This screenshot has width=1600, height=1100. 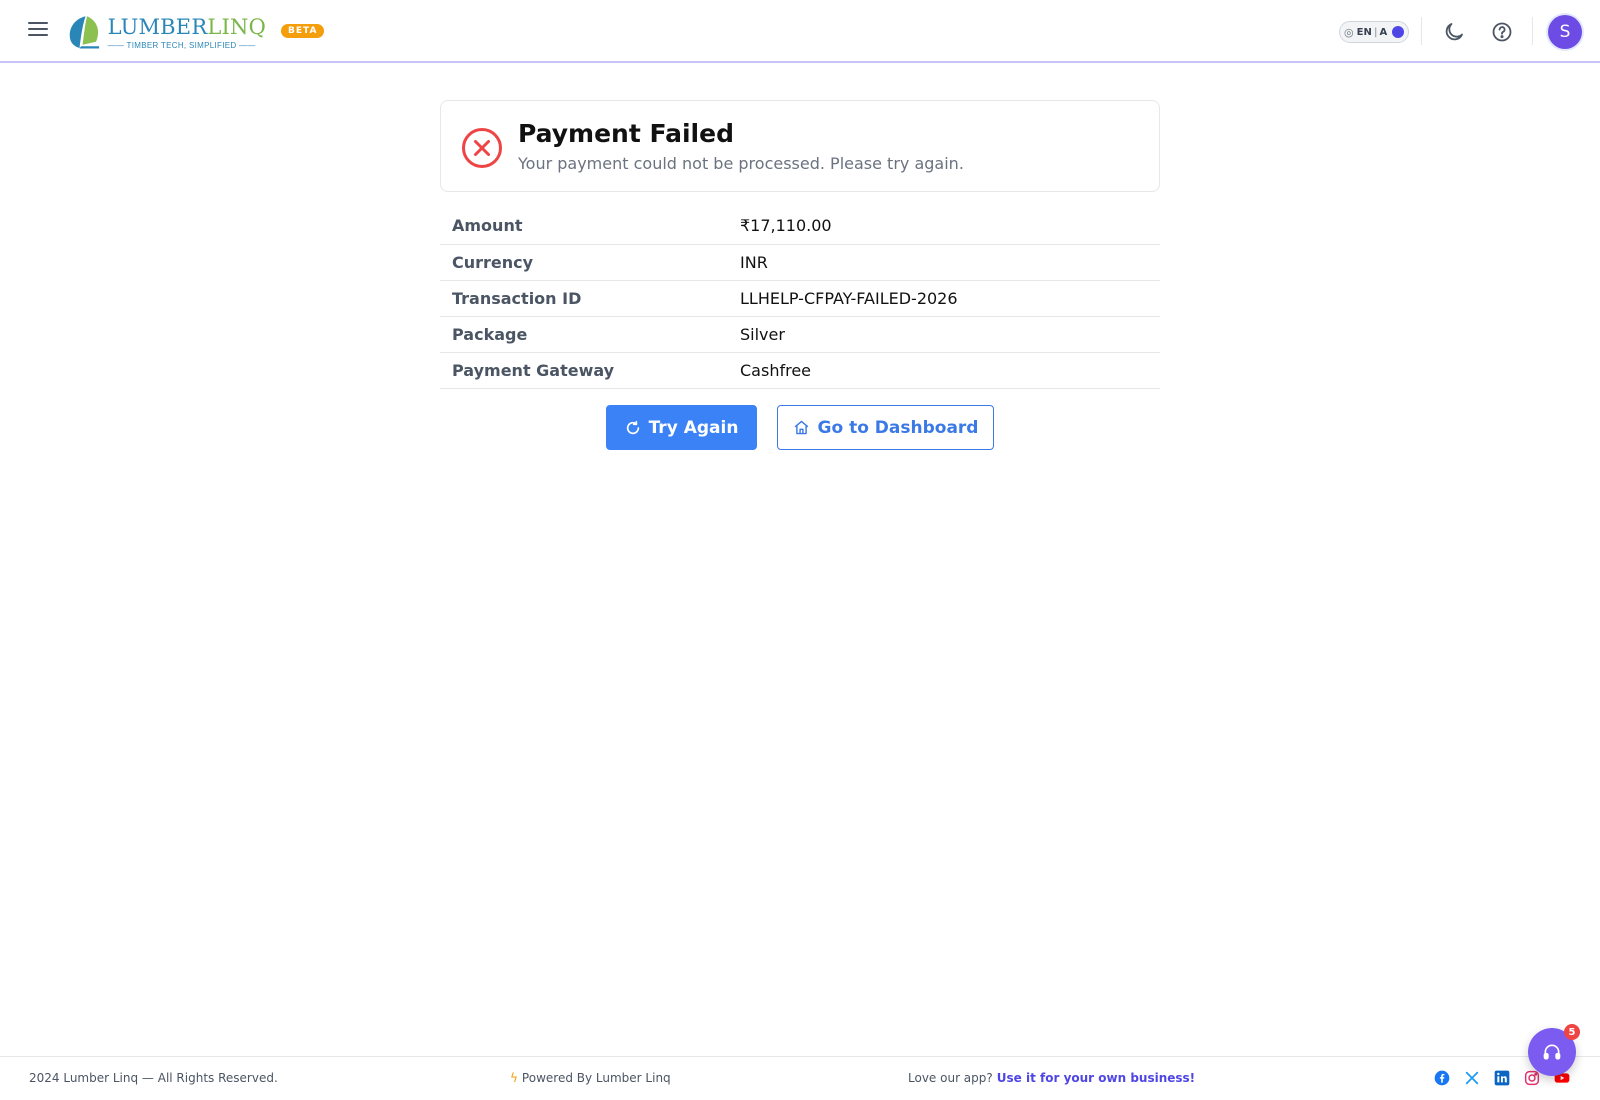 What do you see at coordinates (84, 32) in the screenshot?
I see `logo-leaf-icon` at bounding box center [84, 32].